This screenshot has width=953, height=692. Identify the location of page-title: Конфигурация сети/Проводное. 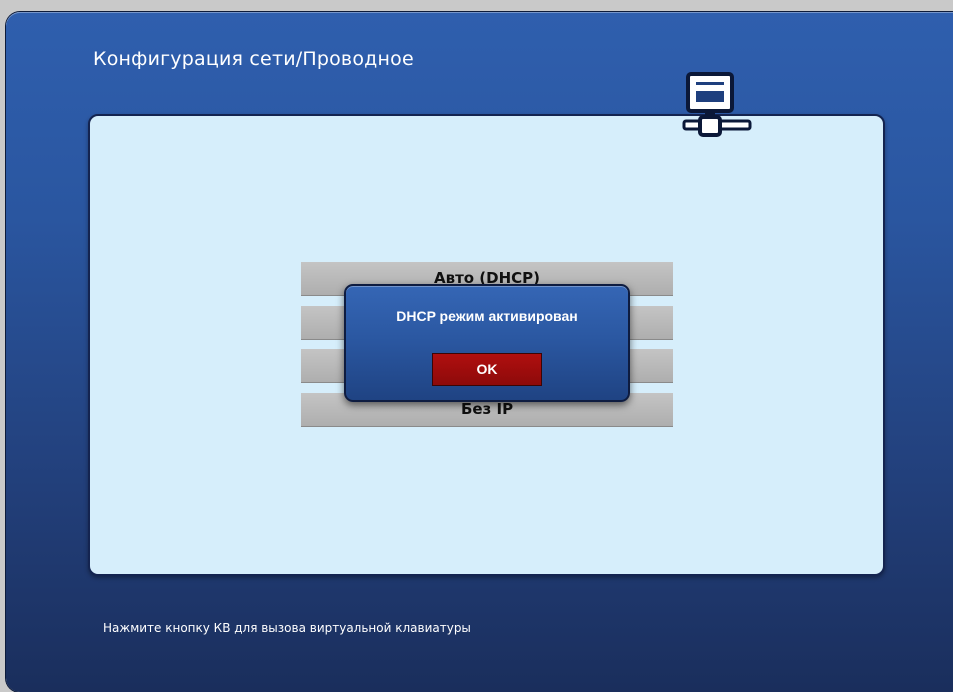
(253, 59).